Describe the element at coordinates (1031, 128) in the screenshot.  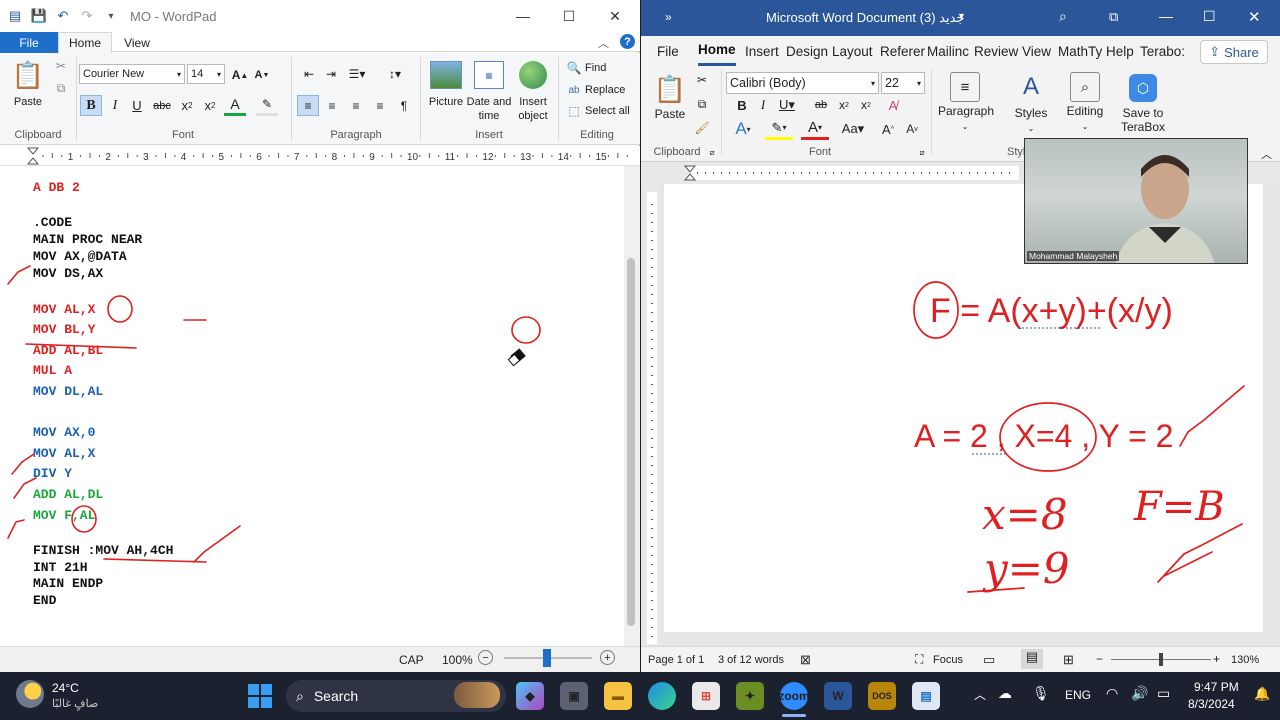
I see `styles-dropdown-icon: ⌄` at that location.